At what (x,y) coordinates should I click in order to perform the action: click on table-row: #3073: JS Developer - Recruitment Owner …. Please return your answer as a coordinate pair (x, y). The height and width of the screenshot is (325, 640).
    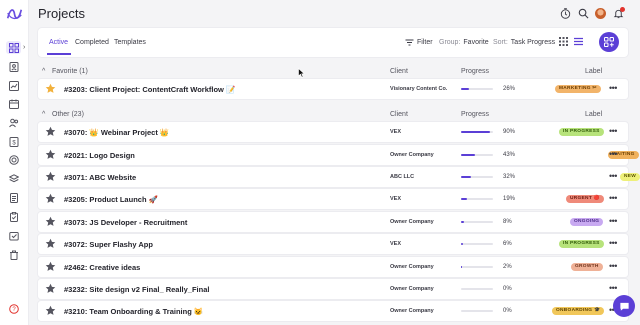
    Looking at the image, I should click on (333, 222).